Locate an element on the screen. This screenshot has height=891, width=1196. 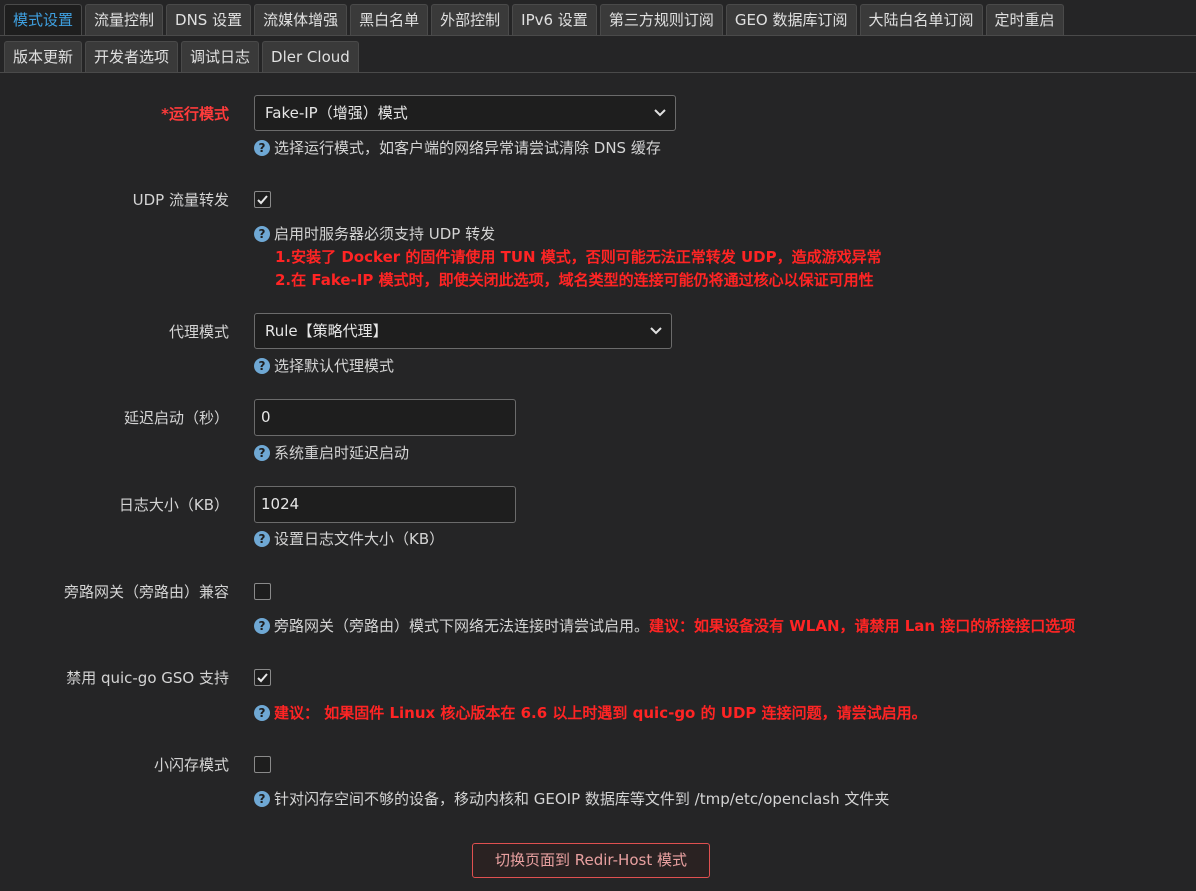
switch-redir-host-button: 切换页面到 Redir-Host 模式 is located at coordinates (591, 860).